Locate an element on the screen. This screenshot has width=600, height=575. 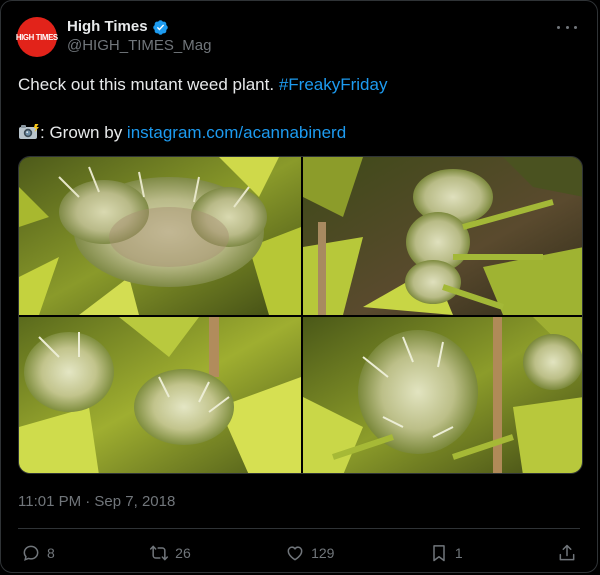
action-bar: 8 26 129 1 is located at coordinates (299, 553).